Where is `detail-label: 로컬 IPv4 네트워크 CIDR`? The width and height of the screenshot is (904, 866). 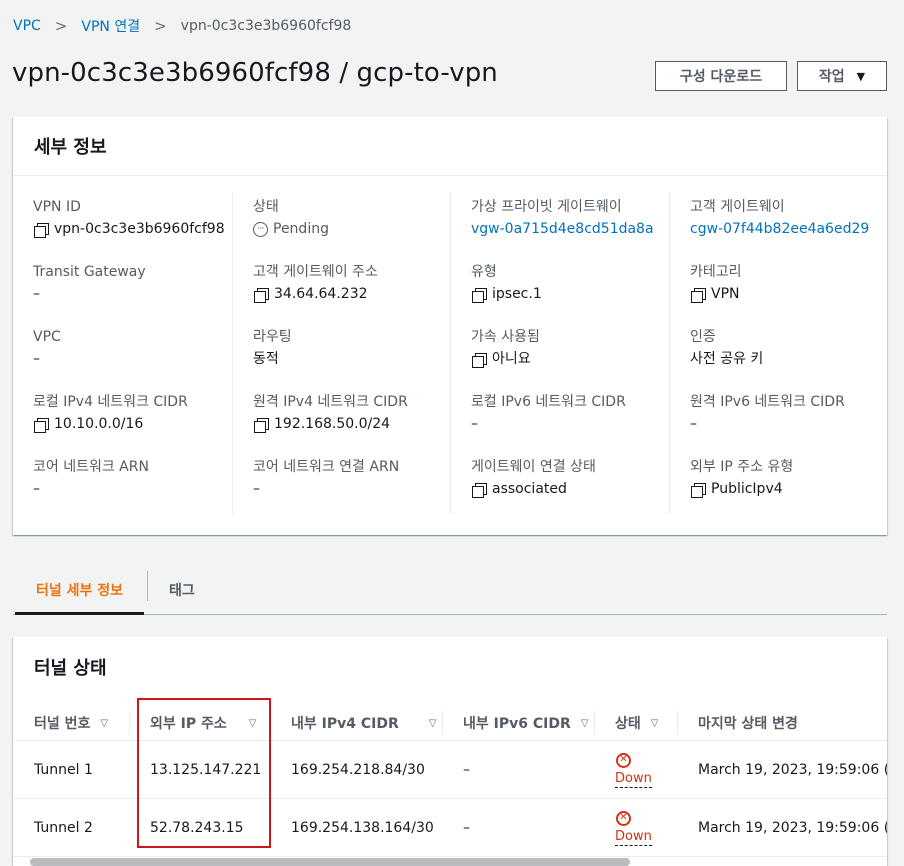 detail-label: 로컬 IPv4 네트워크 CIDR is located at coordinates (110, 402).